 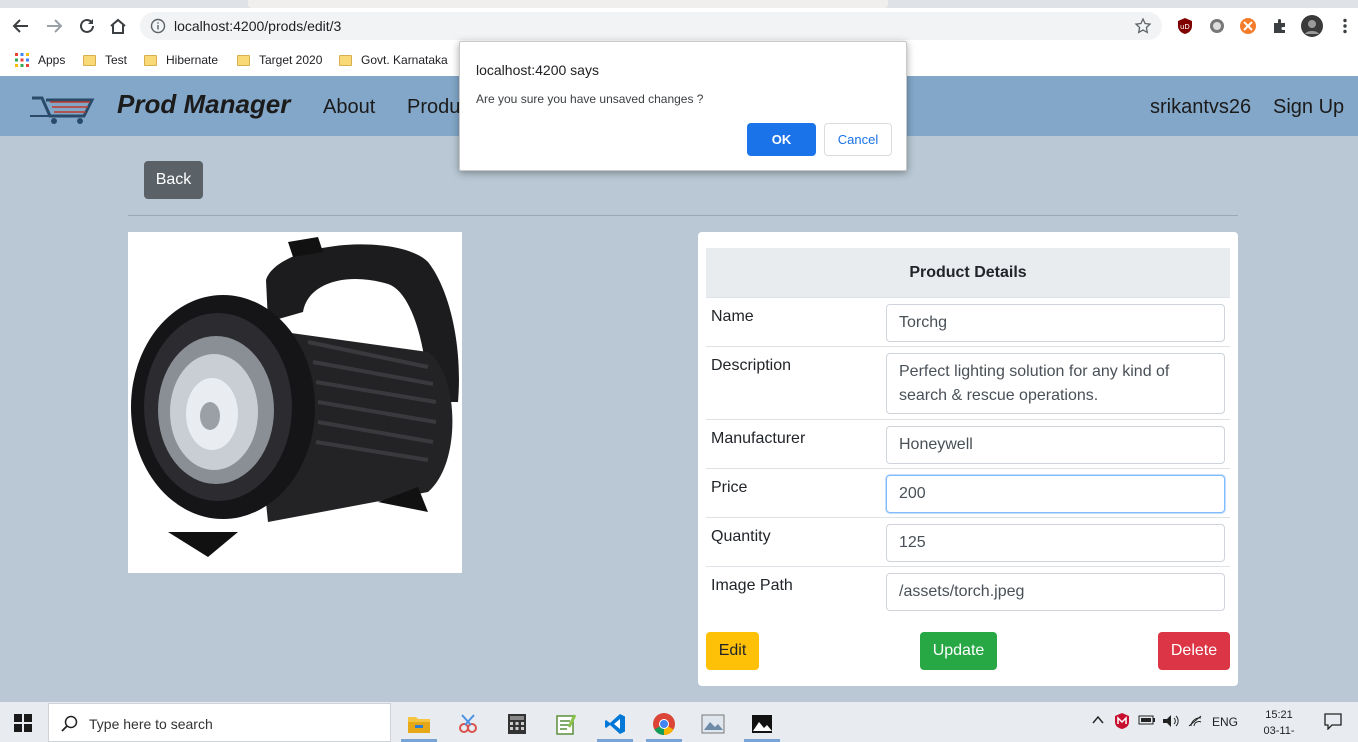 What do you see at coordinates (419, 724) in the screenshot?
I see `file-explorer-icon` at bounding box center [419, 724].